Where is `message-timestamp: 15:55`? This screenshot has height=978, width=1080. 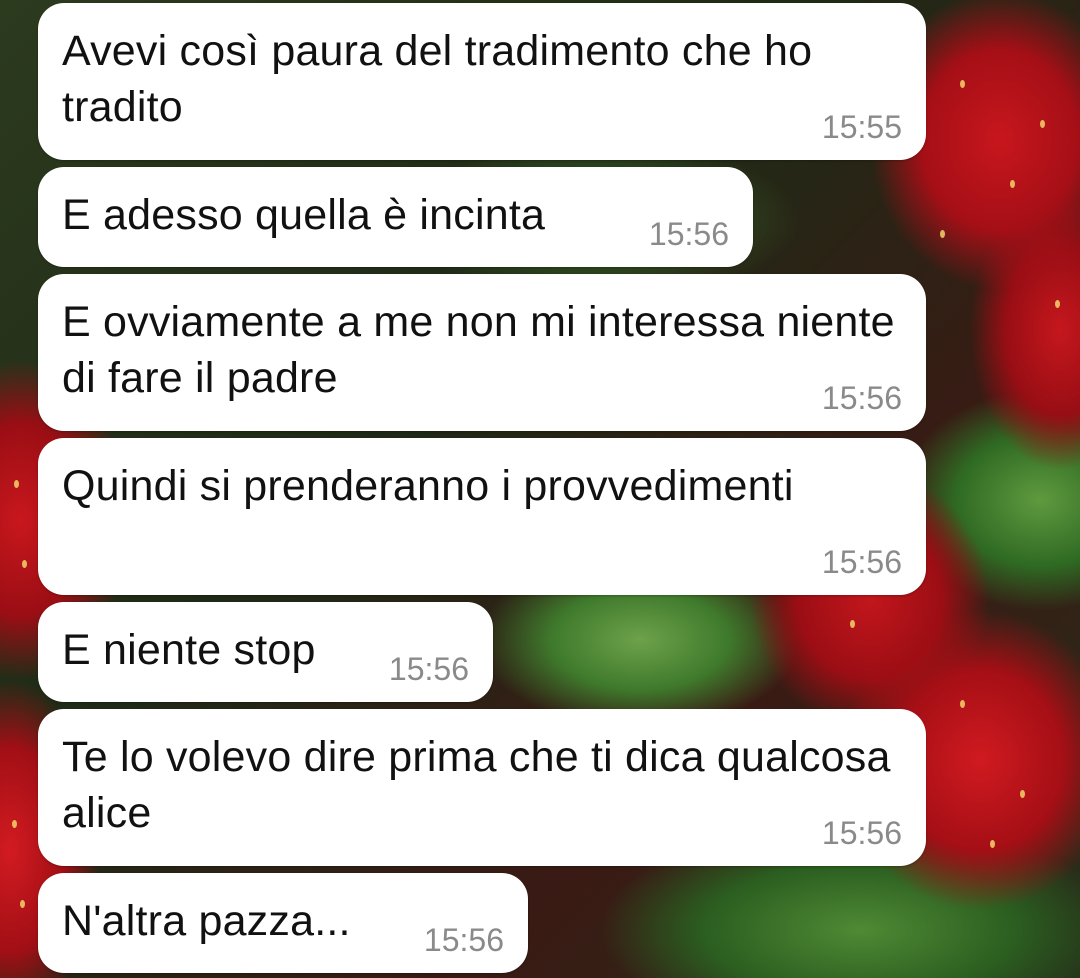
message-timestamp: 15:55 is located at coordinates (861, 127).